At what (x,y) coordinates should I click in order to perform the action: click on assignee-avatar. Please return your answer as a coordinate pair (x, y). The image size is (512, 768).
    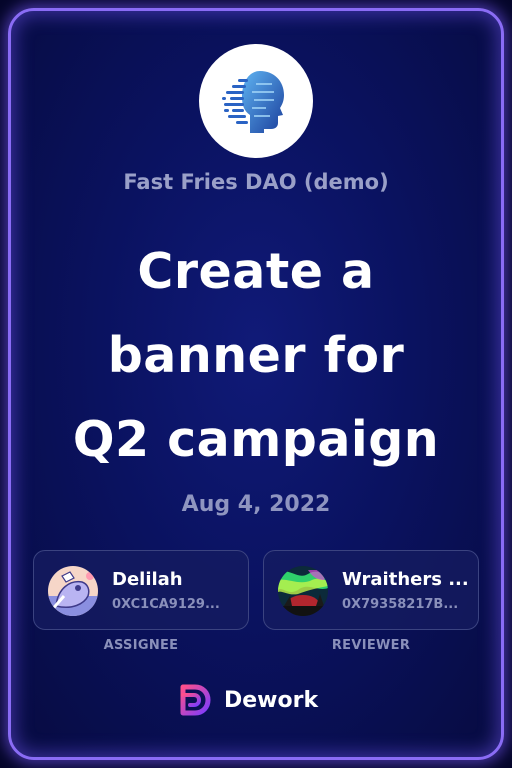
    Looking at the image, I should click on (73, 591).